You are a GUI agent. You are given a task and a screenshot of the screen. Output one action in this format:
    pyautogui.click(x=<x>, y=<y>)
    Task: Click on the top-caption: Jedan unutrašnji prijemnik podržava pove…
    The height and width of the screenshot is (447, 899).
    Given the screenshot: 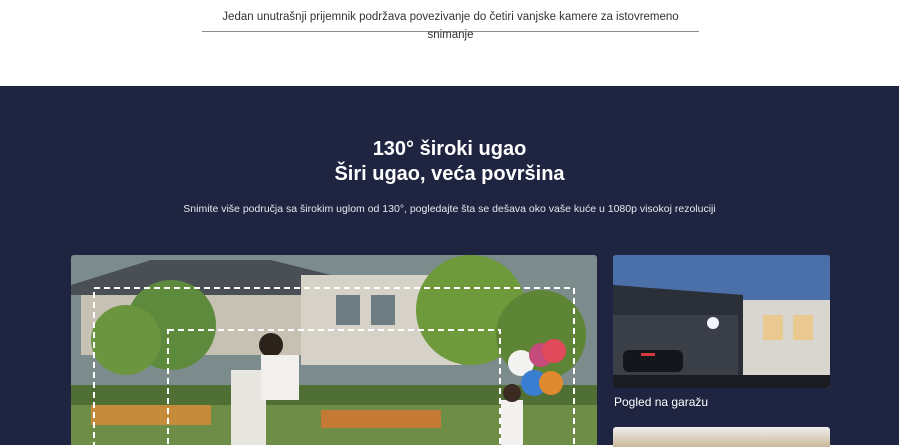 What is the action you would take?
    pyautogui.click(x=450, y=24)
    